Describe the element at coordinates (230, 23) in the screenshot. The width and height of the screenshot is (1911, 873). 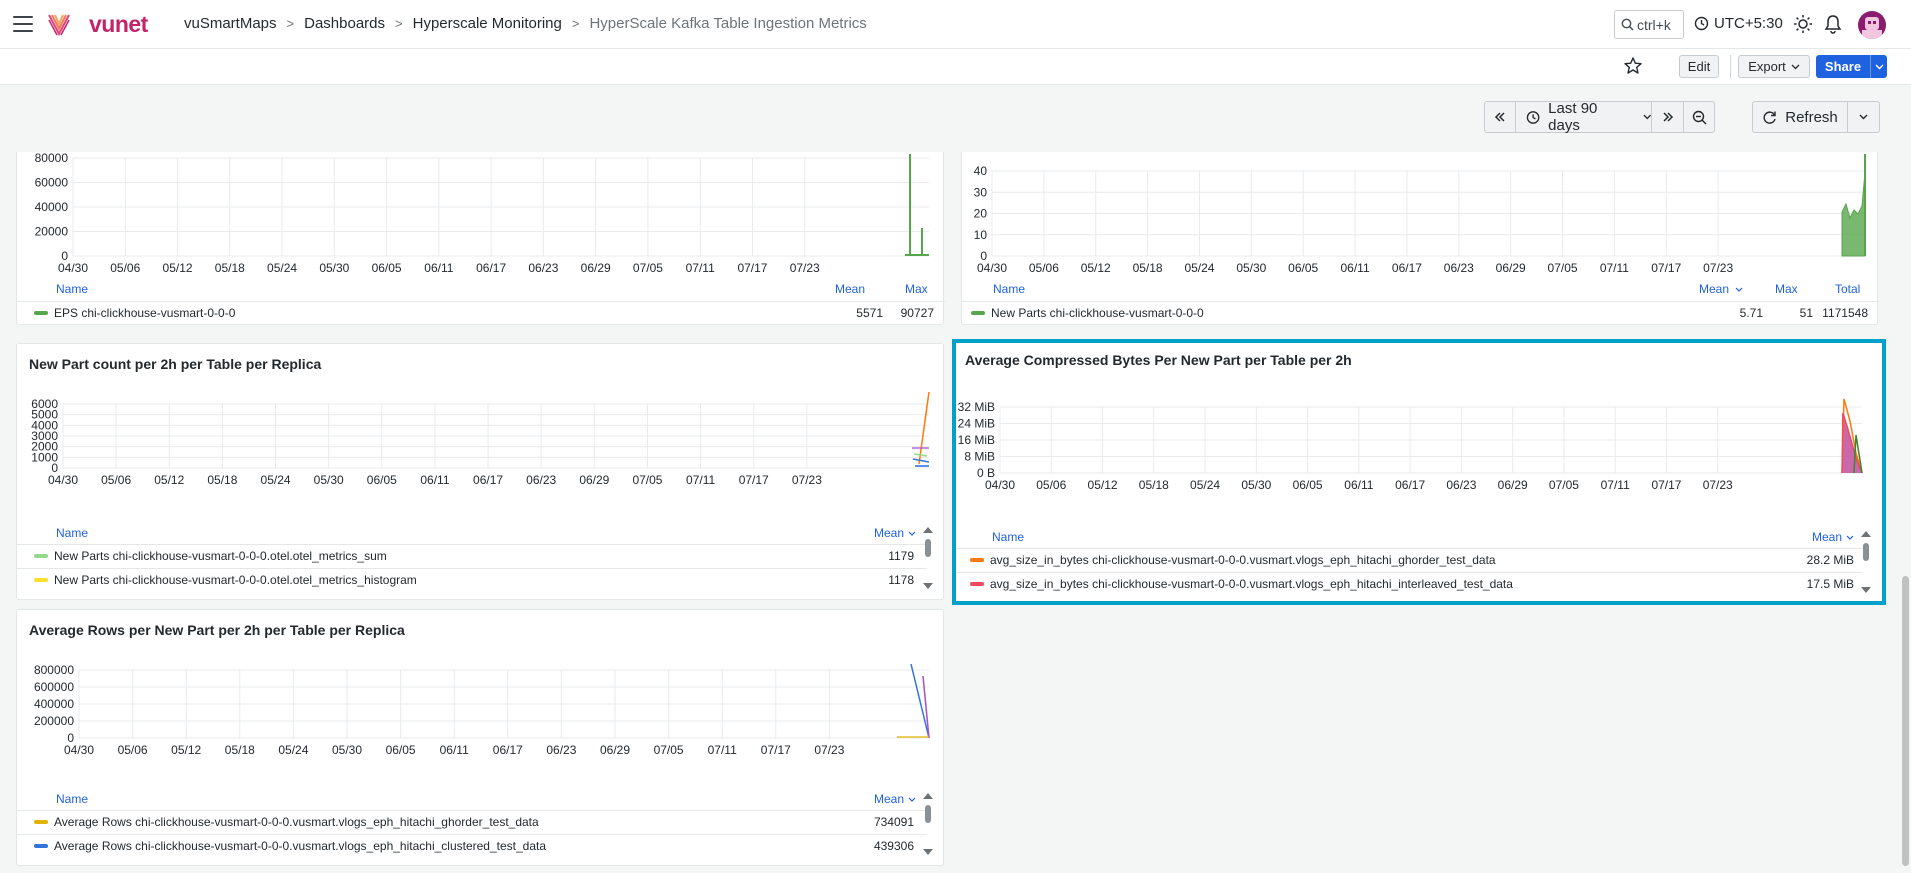
I see `breadcrumb-vusmartmaps: vuSmartMaps` at that location.